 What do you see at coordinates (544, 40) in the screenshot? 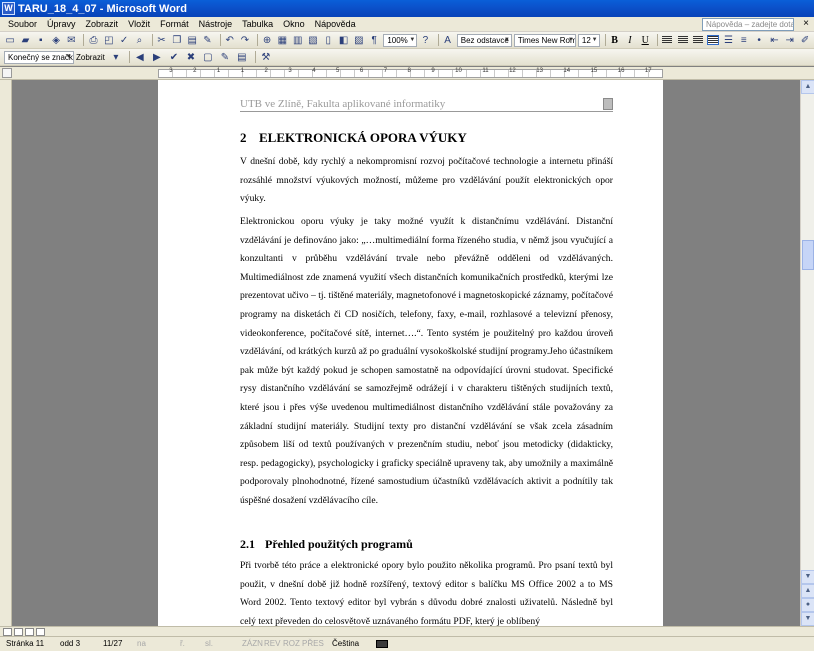
I see `font-select: Times New Roman▼` at bounding box center [544, 40].